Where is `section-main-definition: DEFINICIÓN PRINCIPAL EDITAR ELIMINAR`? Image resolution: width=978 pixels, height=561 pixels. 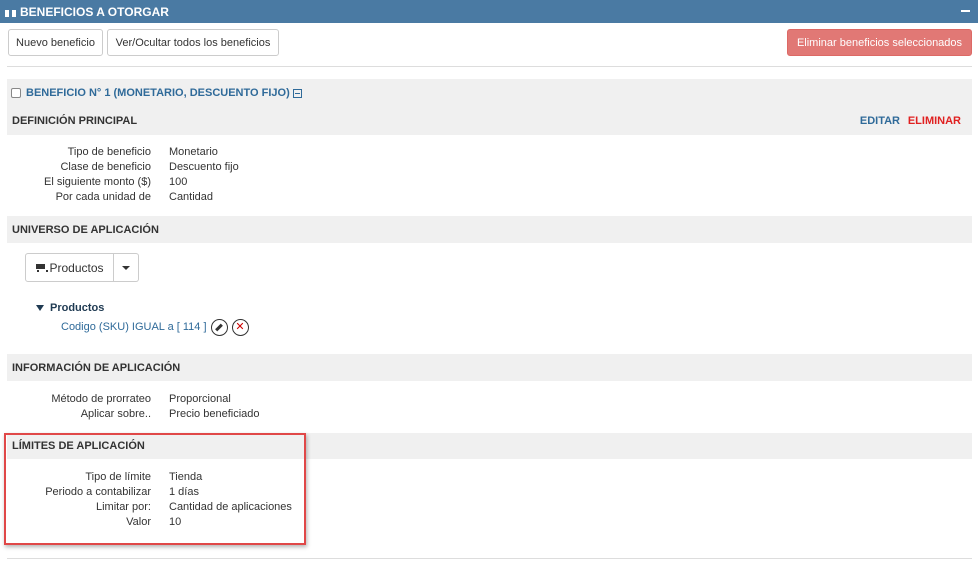
section-main-definition: DEFINICIÓN PRINCIPAL EDITAR ELIMINAR is located at coordinates (489, 121).